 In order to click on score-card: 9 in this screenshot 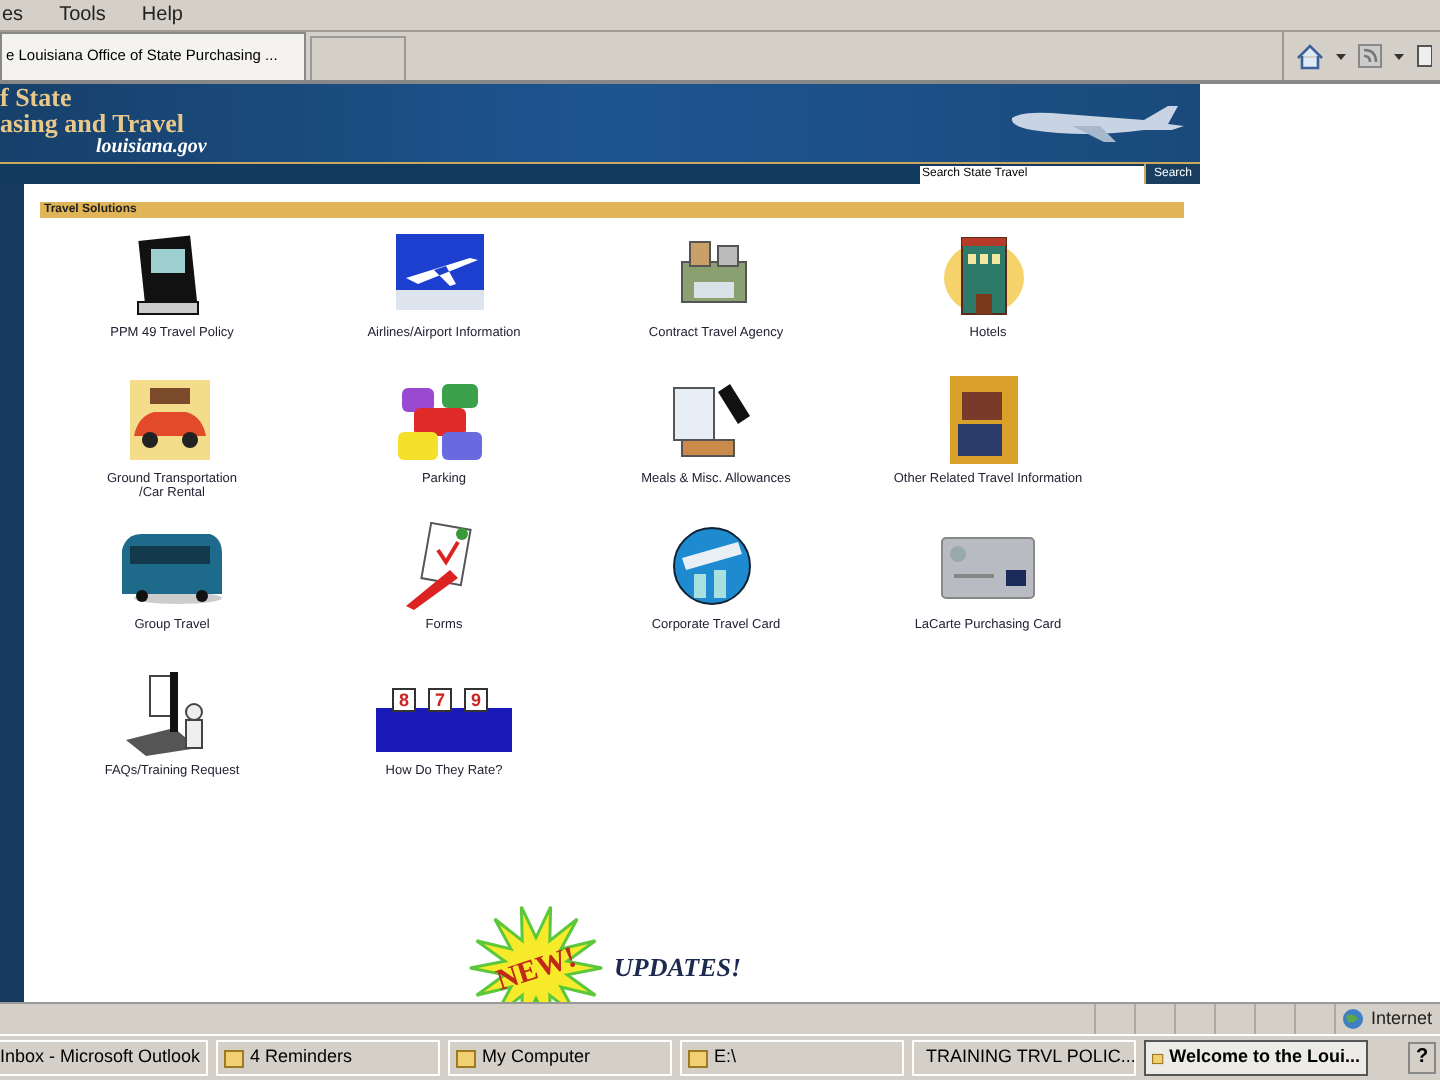, I will do `click(476, 700)`.